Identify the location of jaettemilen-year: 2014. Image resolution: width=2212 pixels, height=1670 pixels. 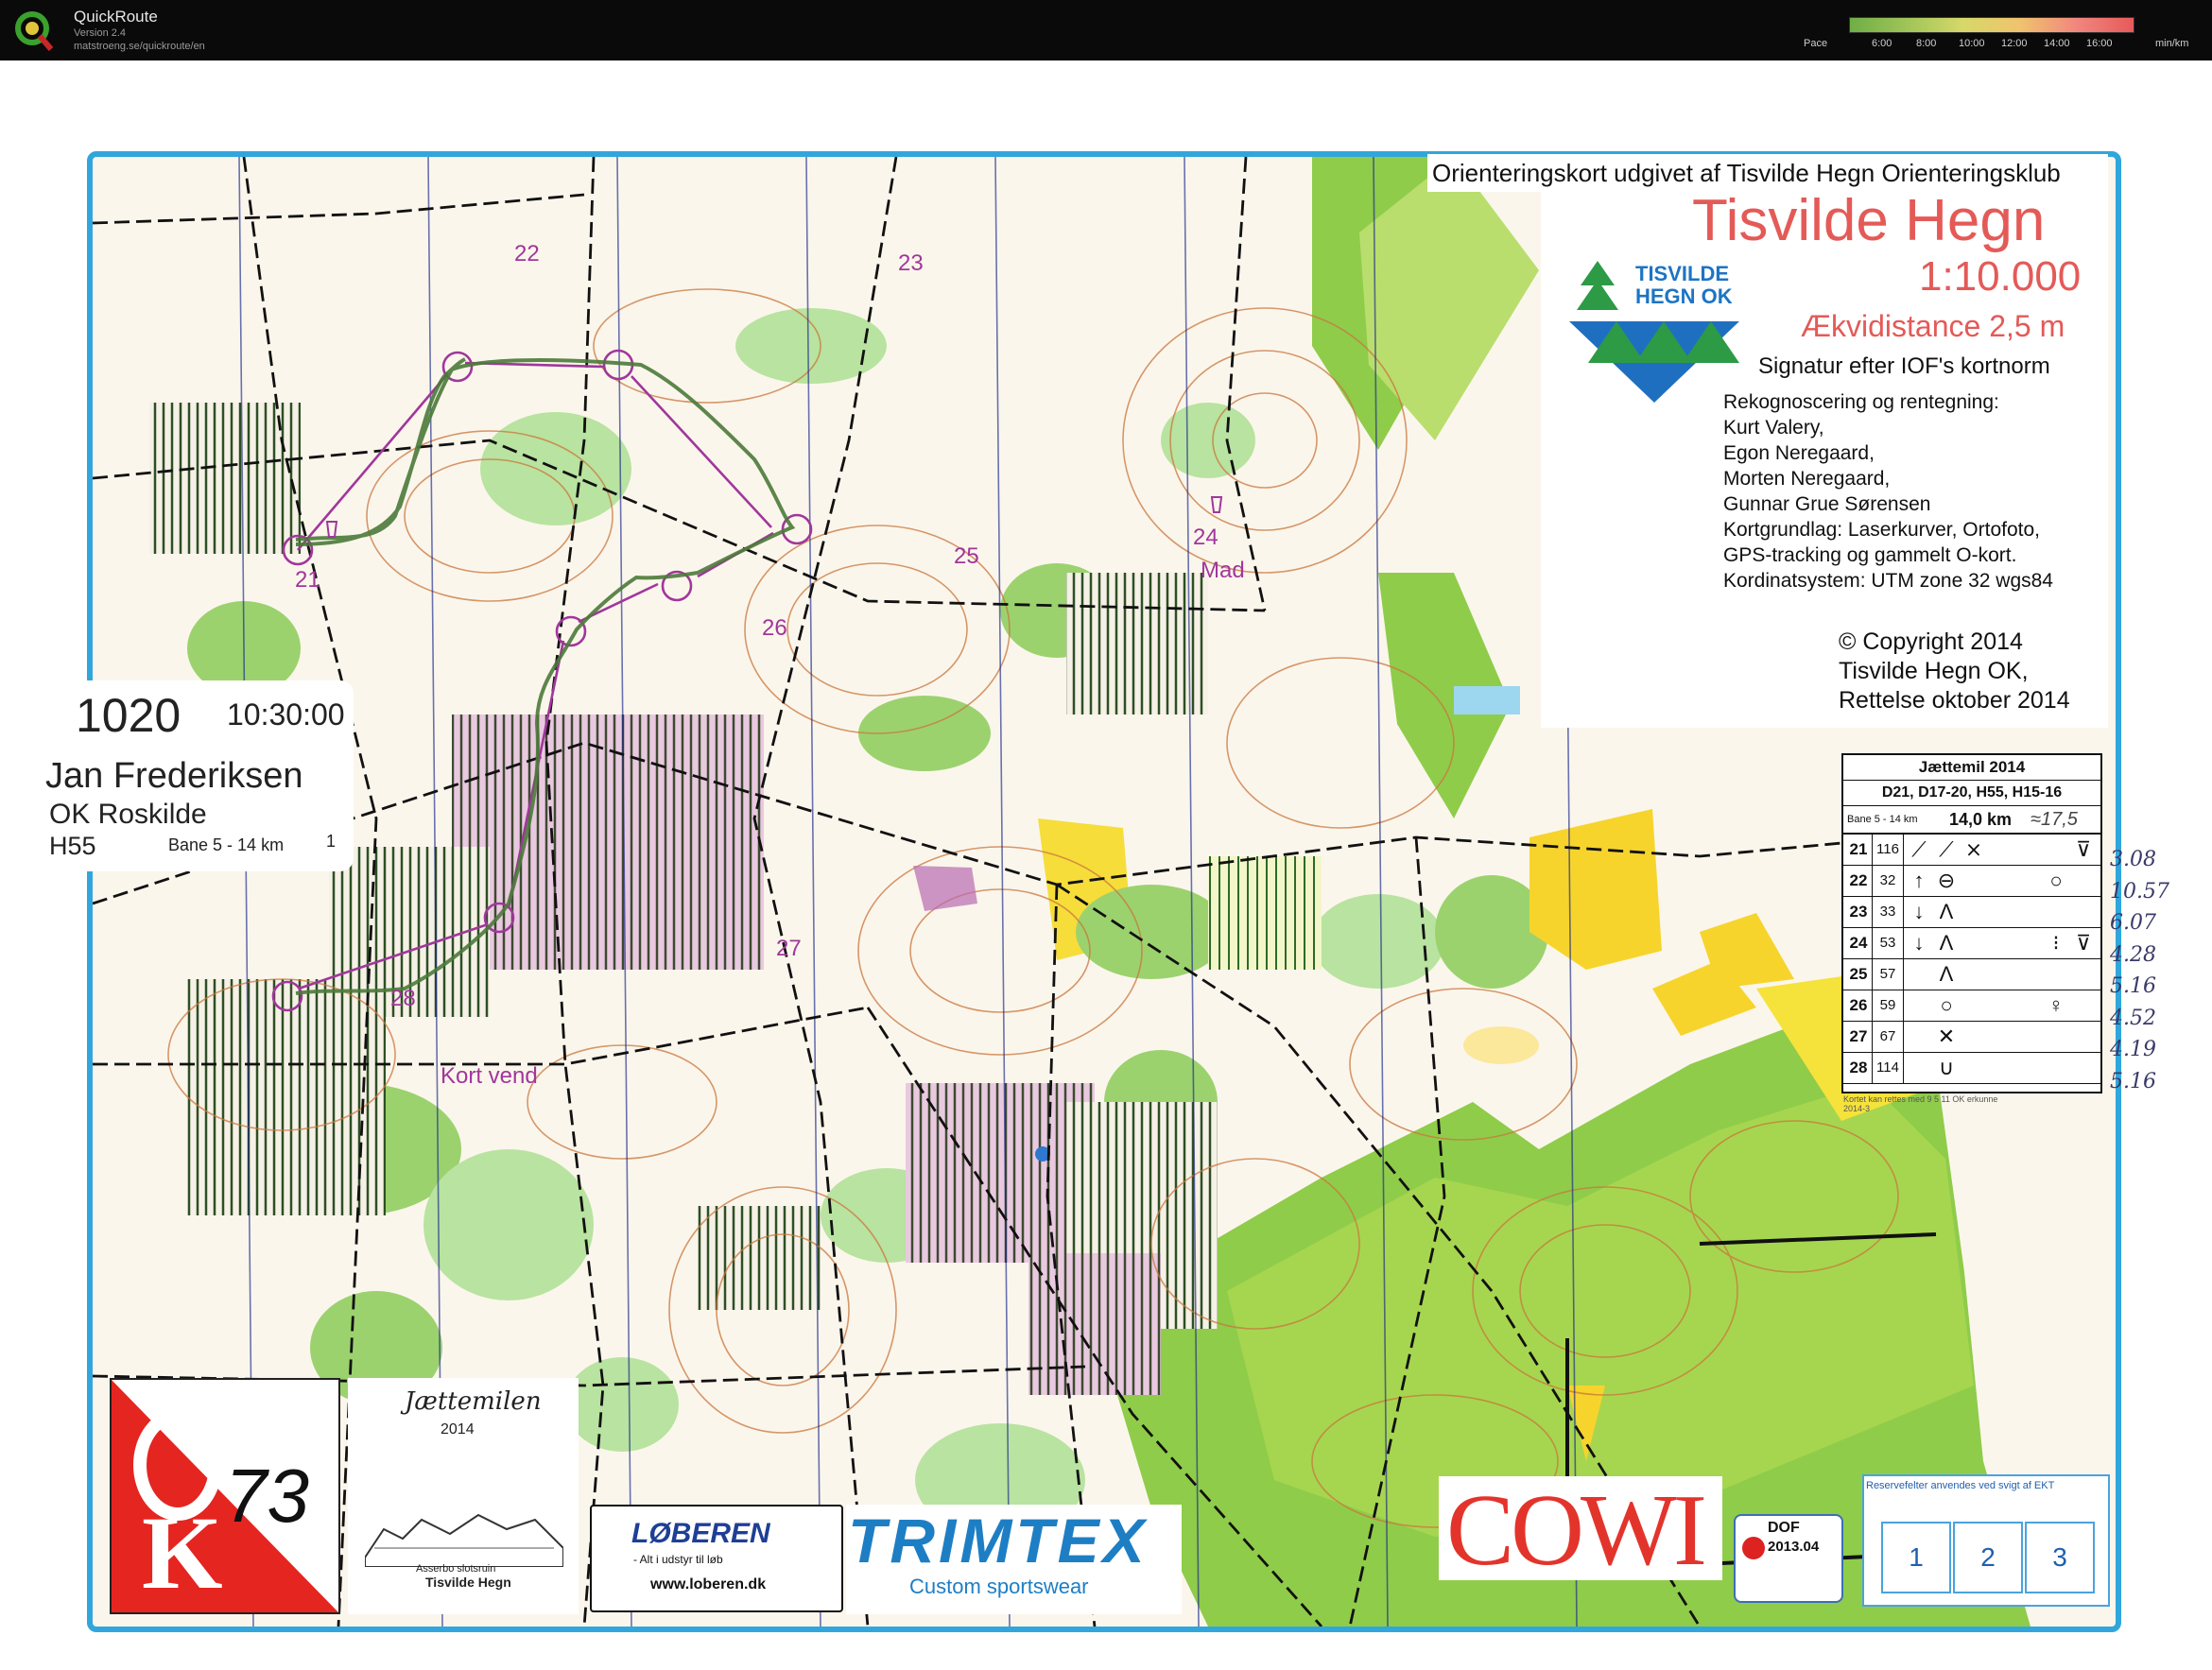
(458, 1430).